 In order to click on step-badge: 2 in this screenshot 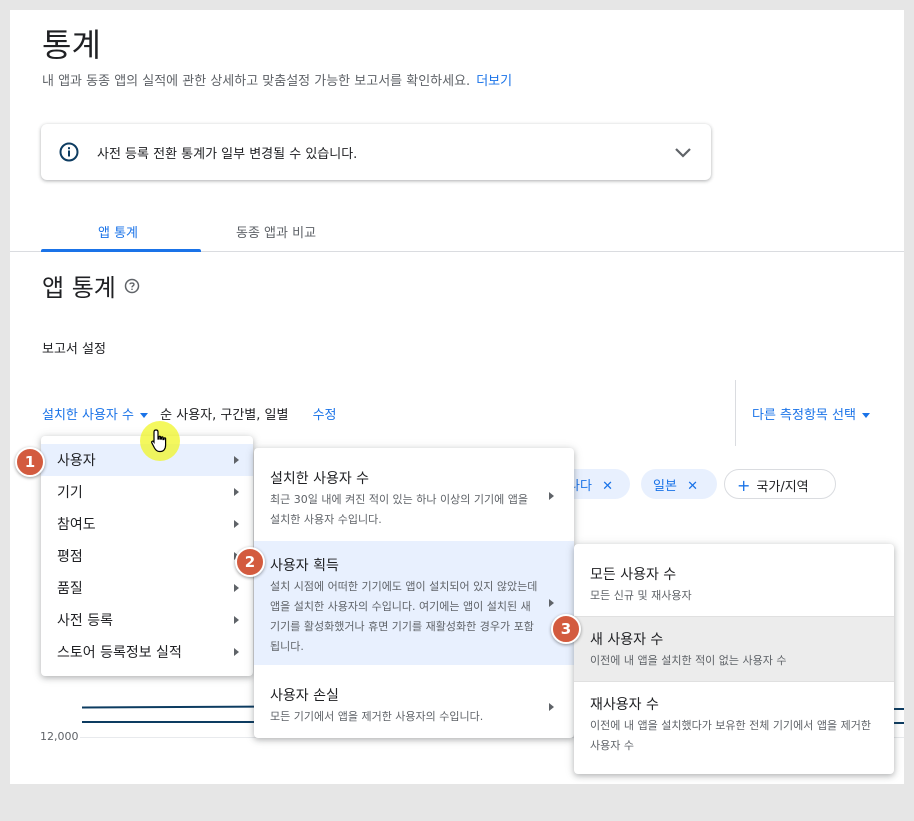, I will do `click(250, 562)`.